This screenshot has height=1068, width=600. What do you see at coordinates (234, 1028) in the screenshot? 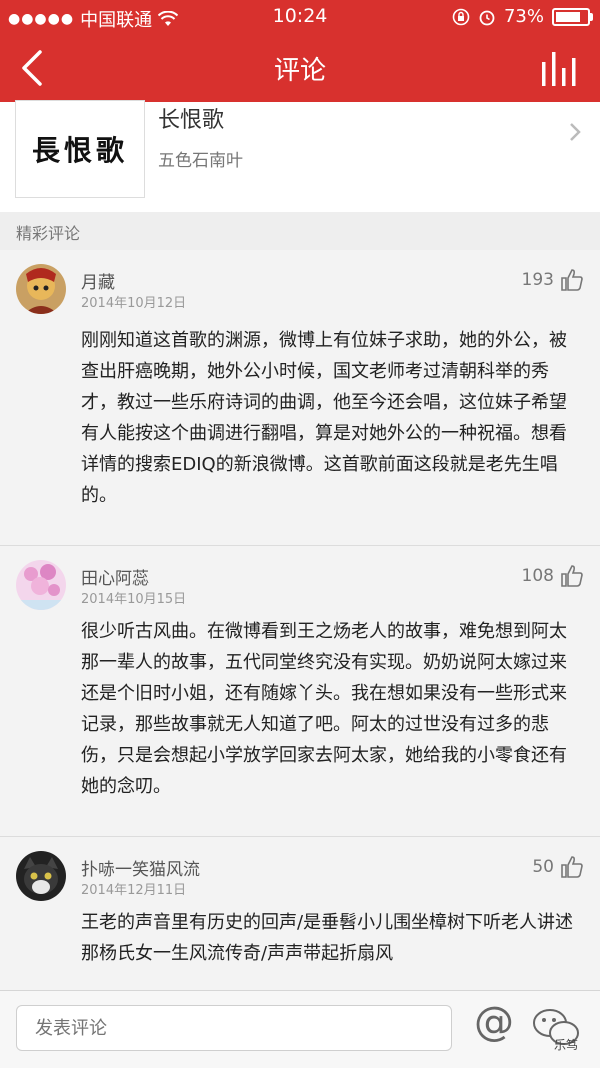
I see `comment-input` at bounding box center [234, 1028].